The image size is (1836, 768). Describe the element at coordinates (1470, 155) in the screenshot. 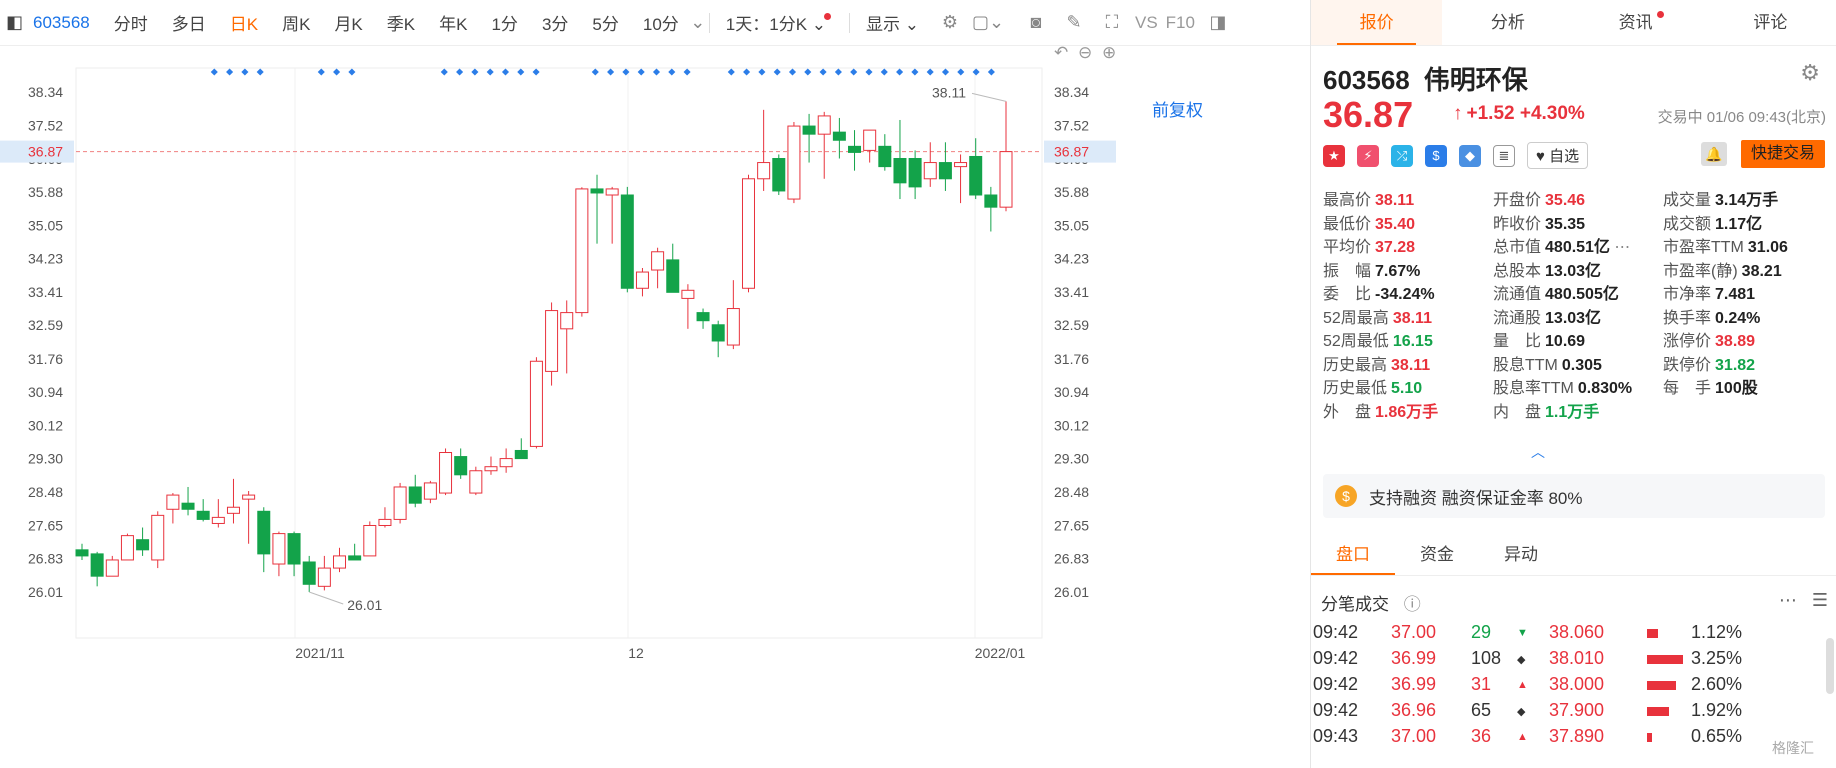

I see `tag-icon: ◆` at that location.